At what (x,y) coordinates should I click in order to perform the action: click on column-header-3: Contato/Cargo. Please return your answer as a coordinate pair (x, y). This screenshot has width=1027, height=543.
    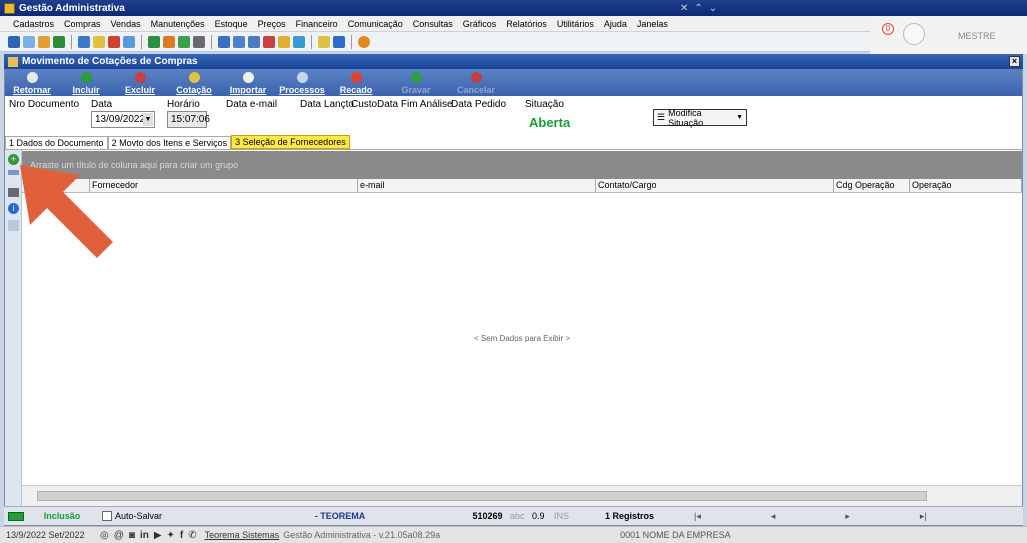
    Looking at the image, I should click on (715, 185).